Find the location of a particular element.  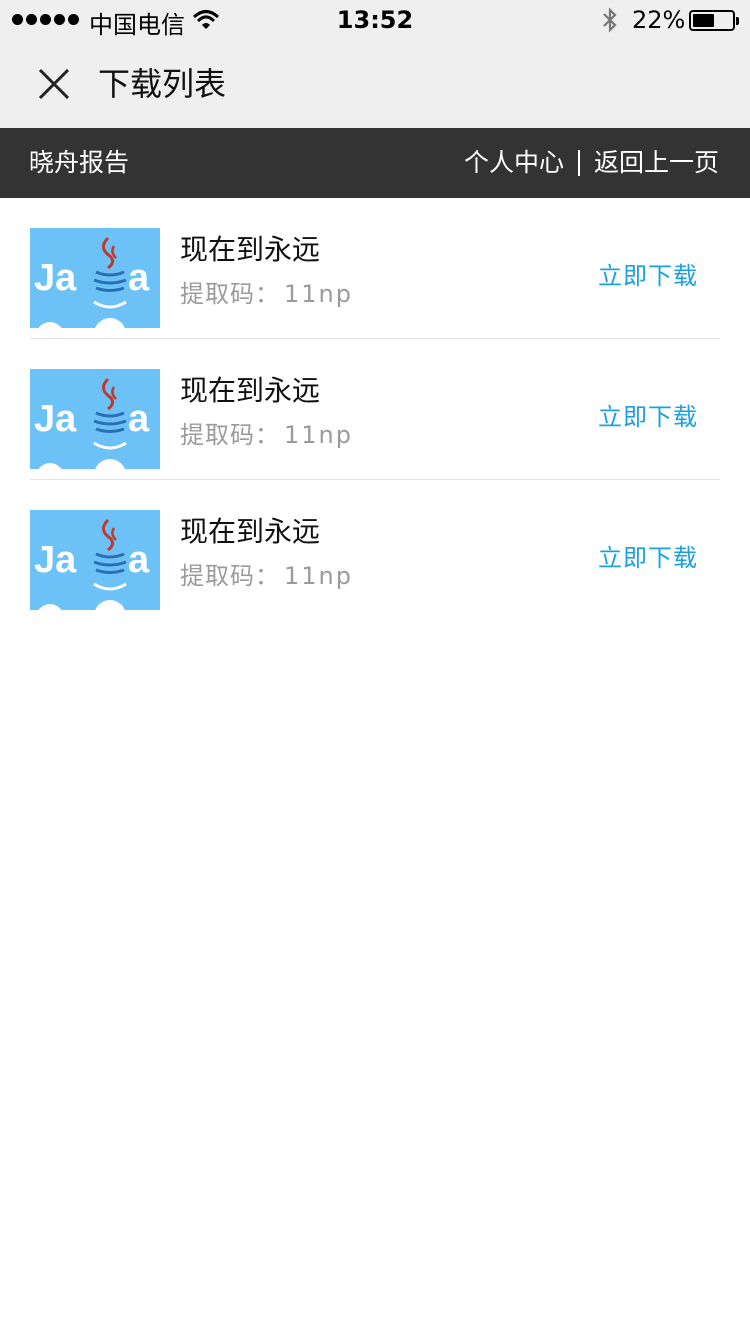

nav-bar: 下载列表 is located at coordinates (375, 84).